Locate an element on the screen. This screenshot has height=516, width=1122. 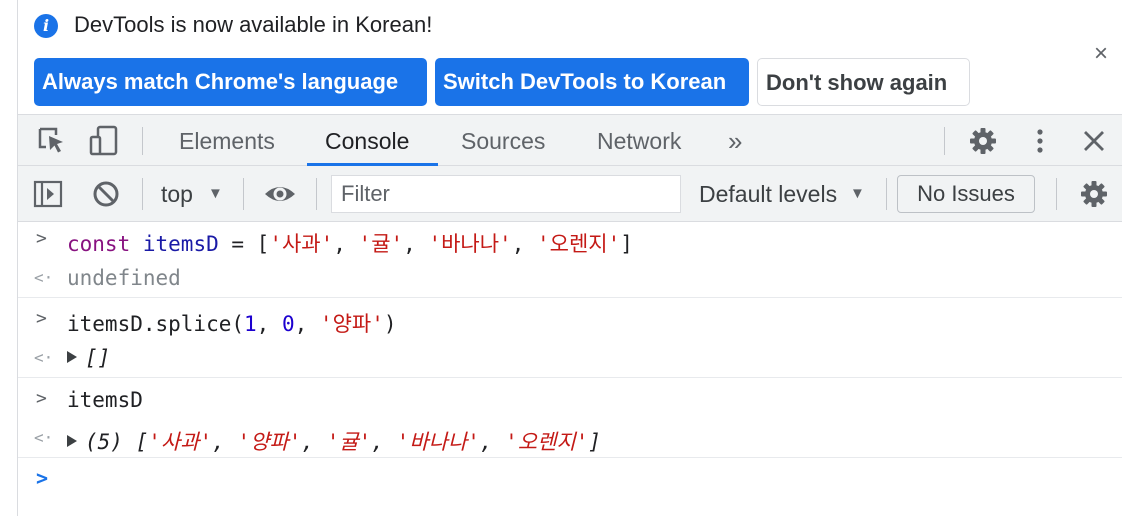
log-levels-dropdown: Default levels is located at coordinates (768, 194).